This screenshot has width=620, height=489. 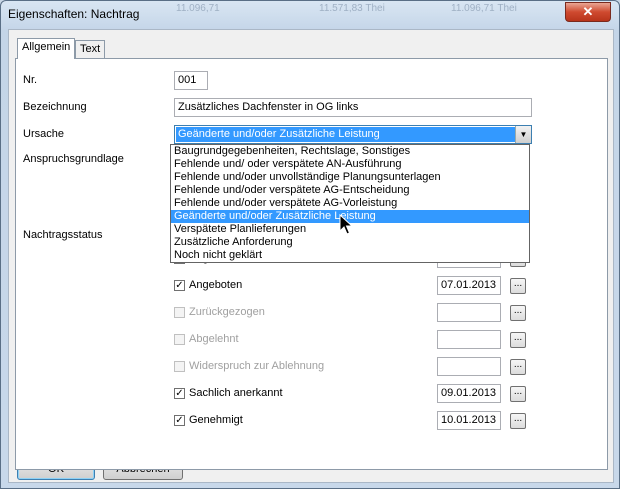 What do you see at coordinates (236, 393) in the screenshot?
I see `status-label: Sachlich anerkannt` at bounding box center [236, 393].